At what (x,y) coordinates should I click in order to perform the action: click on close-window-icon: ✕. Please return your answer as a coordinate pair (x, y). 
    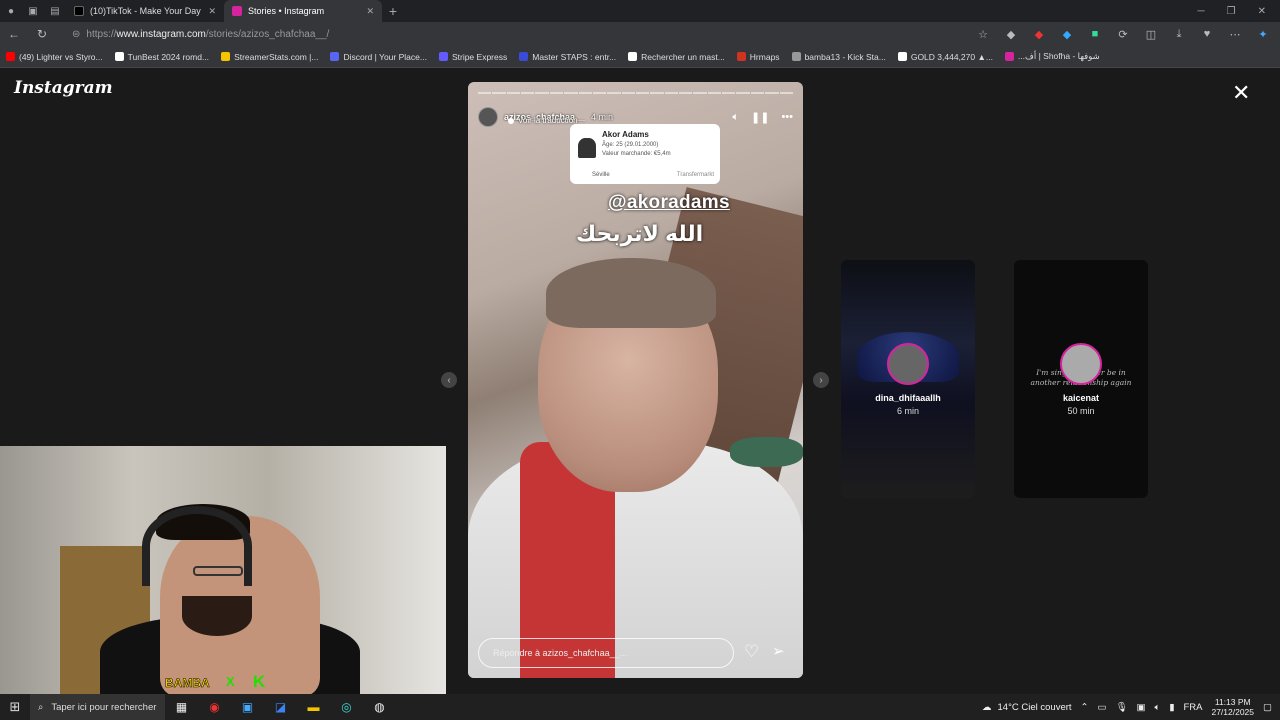
    Looking at the image, I should click on (1262, 11).